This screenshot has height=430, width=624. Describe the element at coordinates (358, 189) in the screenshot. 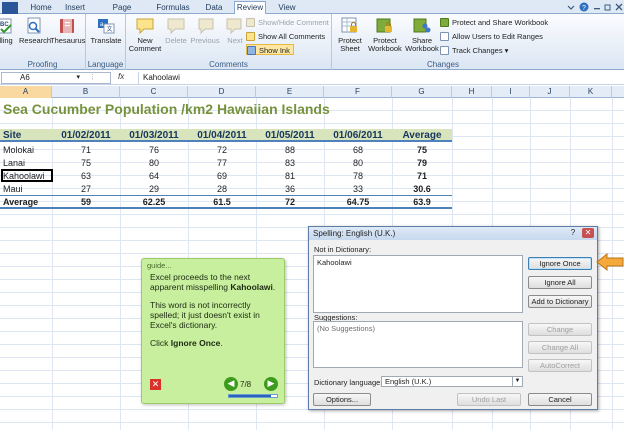

I see `table-cell: 33` at that location.